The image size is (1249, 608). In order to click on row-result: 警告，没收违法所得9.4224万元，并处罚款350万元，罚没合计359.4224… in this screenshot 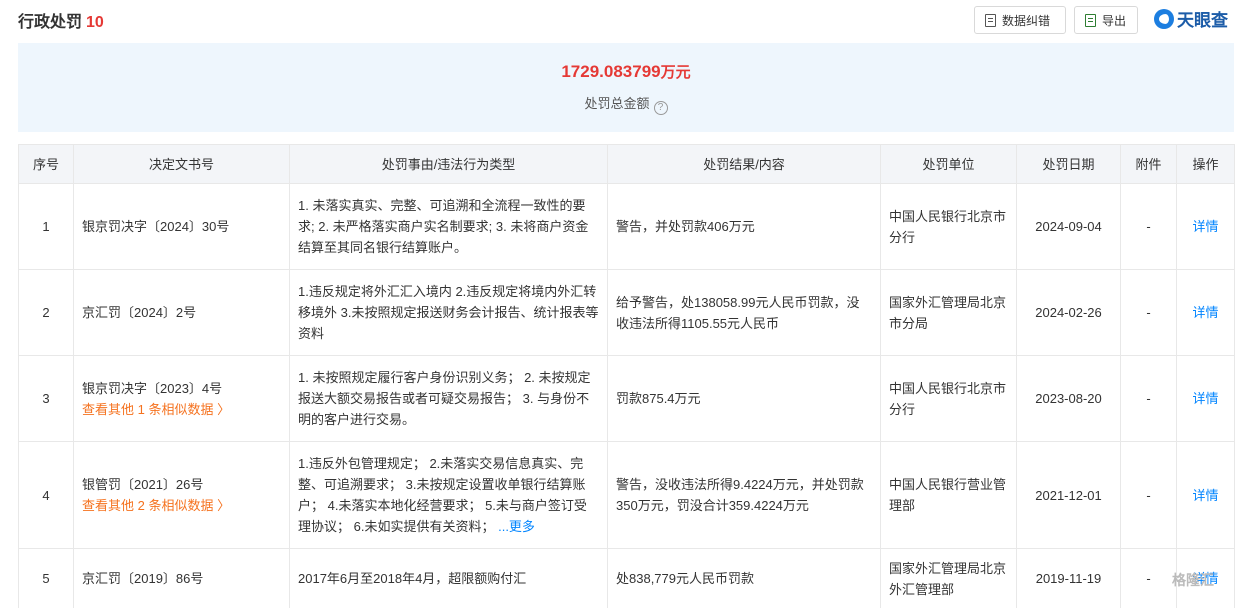, I will do `click(744, 495)`.